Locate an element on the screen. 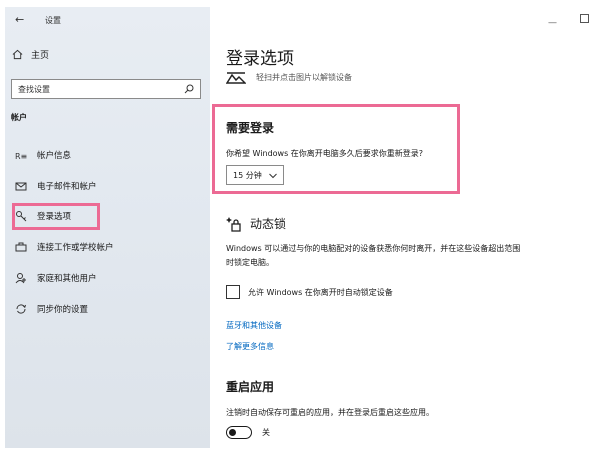 This screenshot has height=450, width=600. require-signin-dropdown: 15 分钟 is located at coordinates (255, 175).